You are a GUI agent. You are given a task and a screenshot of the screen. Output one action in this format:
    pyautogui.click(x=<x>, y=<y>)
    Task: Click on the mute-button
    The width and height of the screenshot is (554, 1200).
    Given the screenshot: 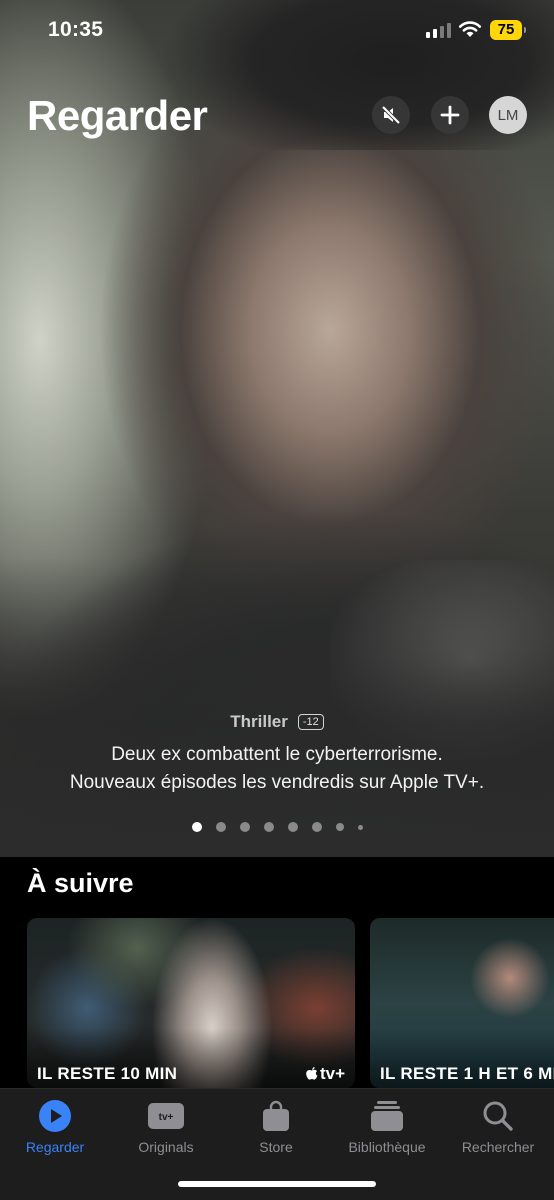 What is the action you would take?
    pyautogui.click(x=391, y=115)
    